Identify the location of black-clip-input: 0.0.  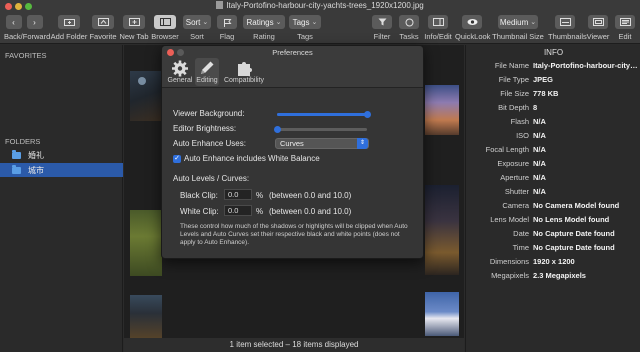
(238, 194).